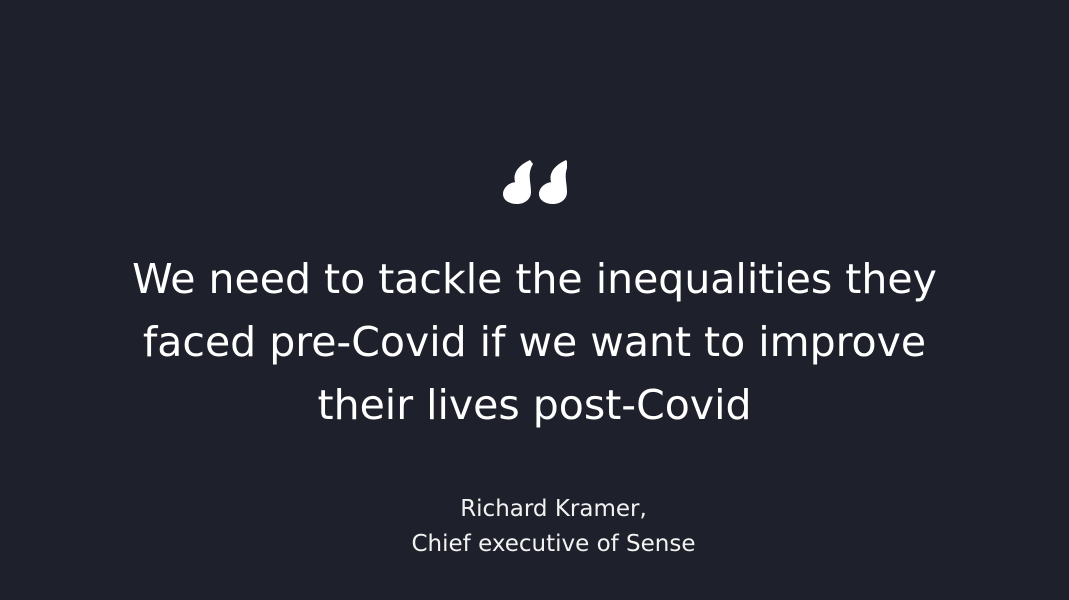 This screenshot has height=600, width=1069. I want to click on attribution-name: Richard Kramer,, so click(553, 509).